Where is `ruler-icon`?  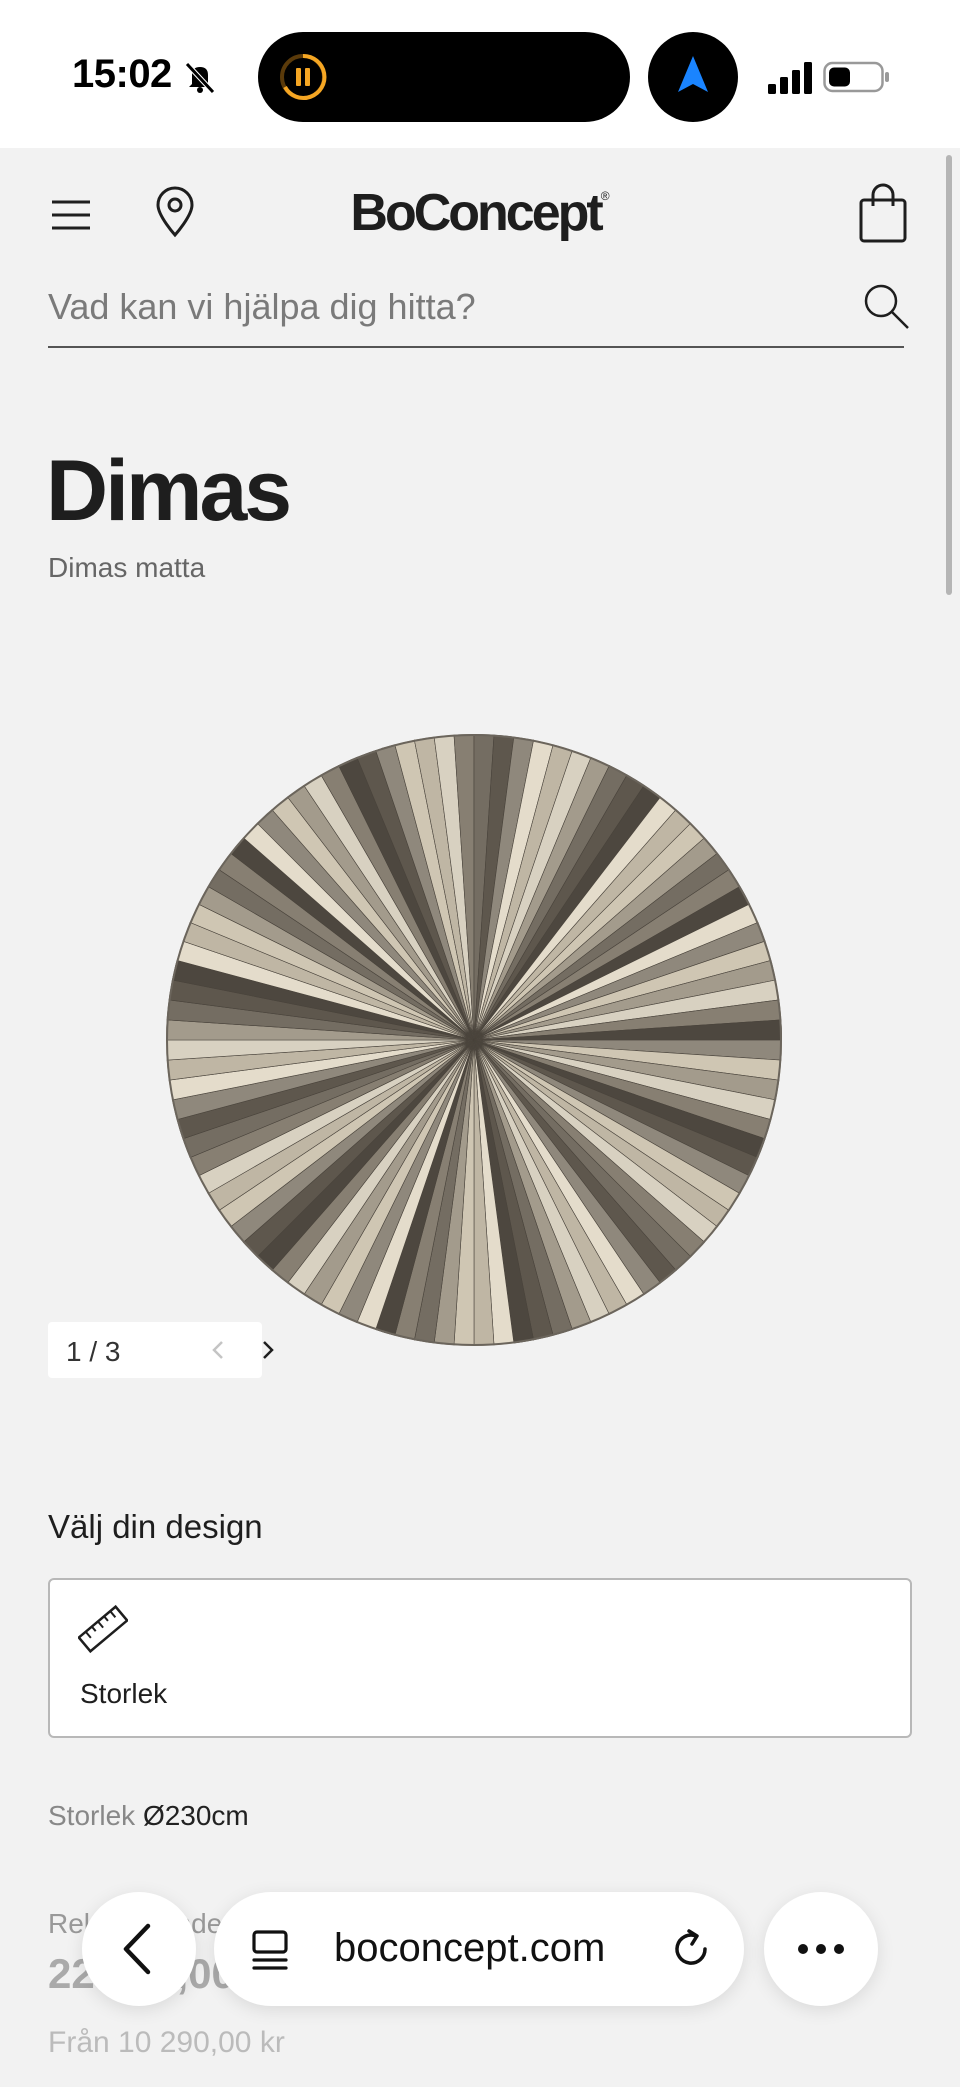 ruler-icon is located at coordinates (103, 1629).